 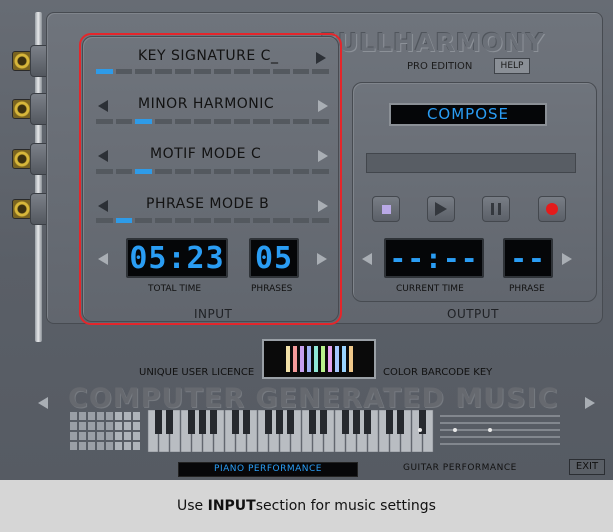 I want to click on pause-button, so click(x=496, y=209).